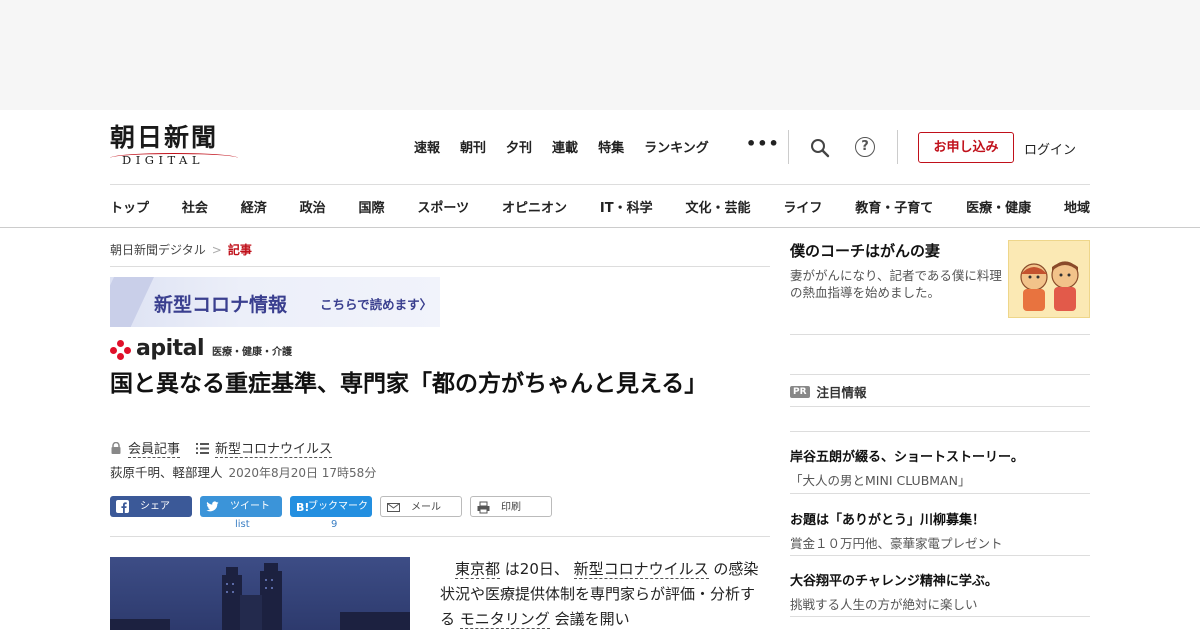 This screenshot has width=1200, height=630. Describe the element at coordinates (504, 619) in the screenshot. I see `keyword-link: モニタリング` at that location.